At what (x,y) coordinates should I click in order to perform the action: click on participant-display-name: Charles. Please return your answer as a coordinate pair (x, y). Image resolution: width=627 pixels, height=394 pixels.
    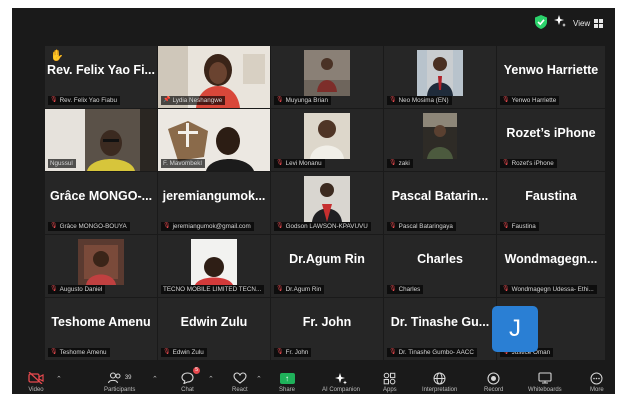
    Looking at the image, I should click on (440, 259).